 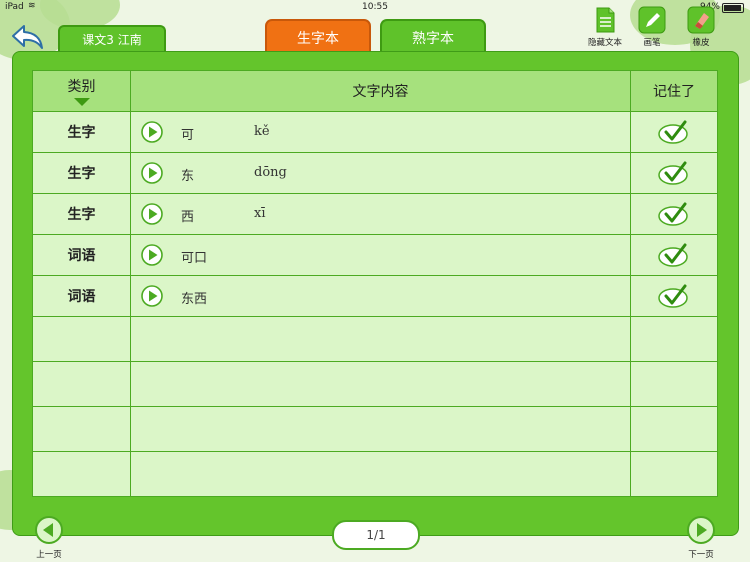 What do you see at coordinates (701, 530) in the screenshot?
I see `arrow-right-icon` at bounding box center [701, 530].